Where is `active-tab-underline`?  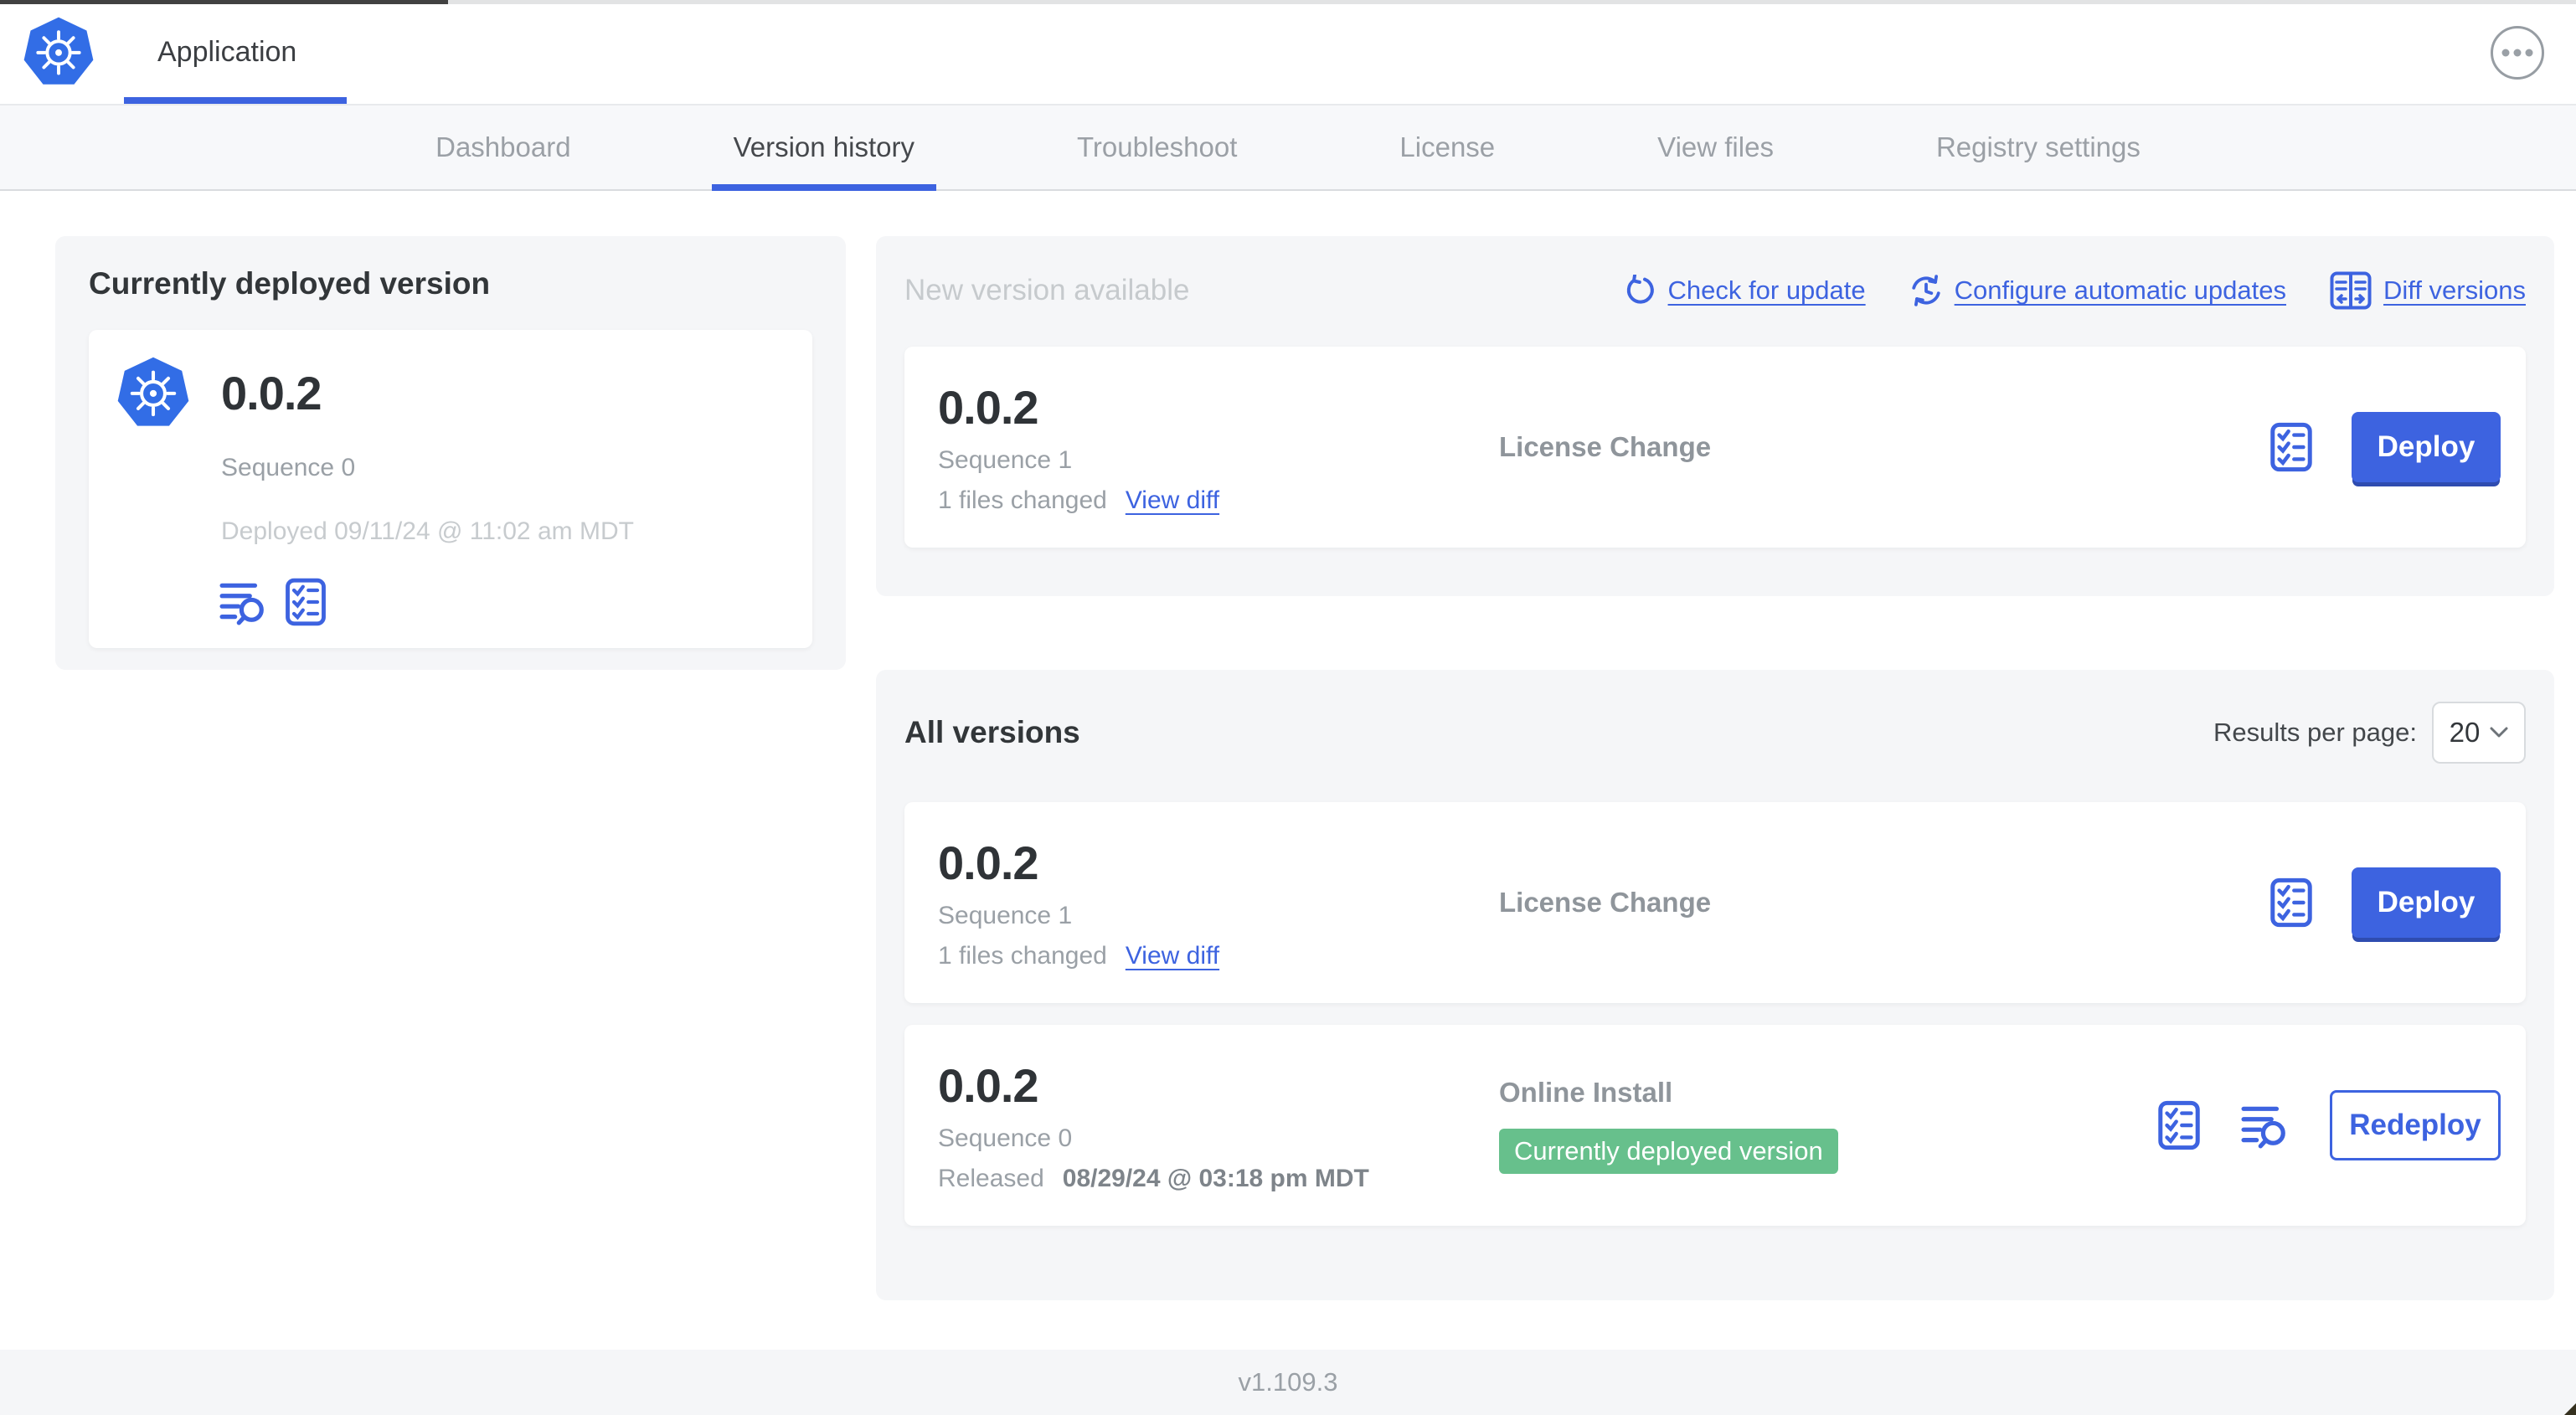
active-tab-underline is located at coordinates (823, 187).